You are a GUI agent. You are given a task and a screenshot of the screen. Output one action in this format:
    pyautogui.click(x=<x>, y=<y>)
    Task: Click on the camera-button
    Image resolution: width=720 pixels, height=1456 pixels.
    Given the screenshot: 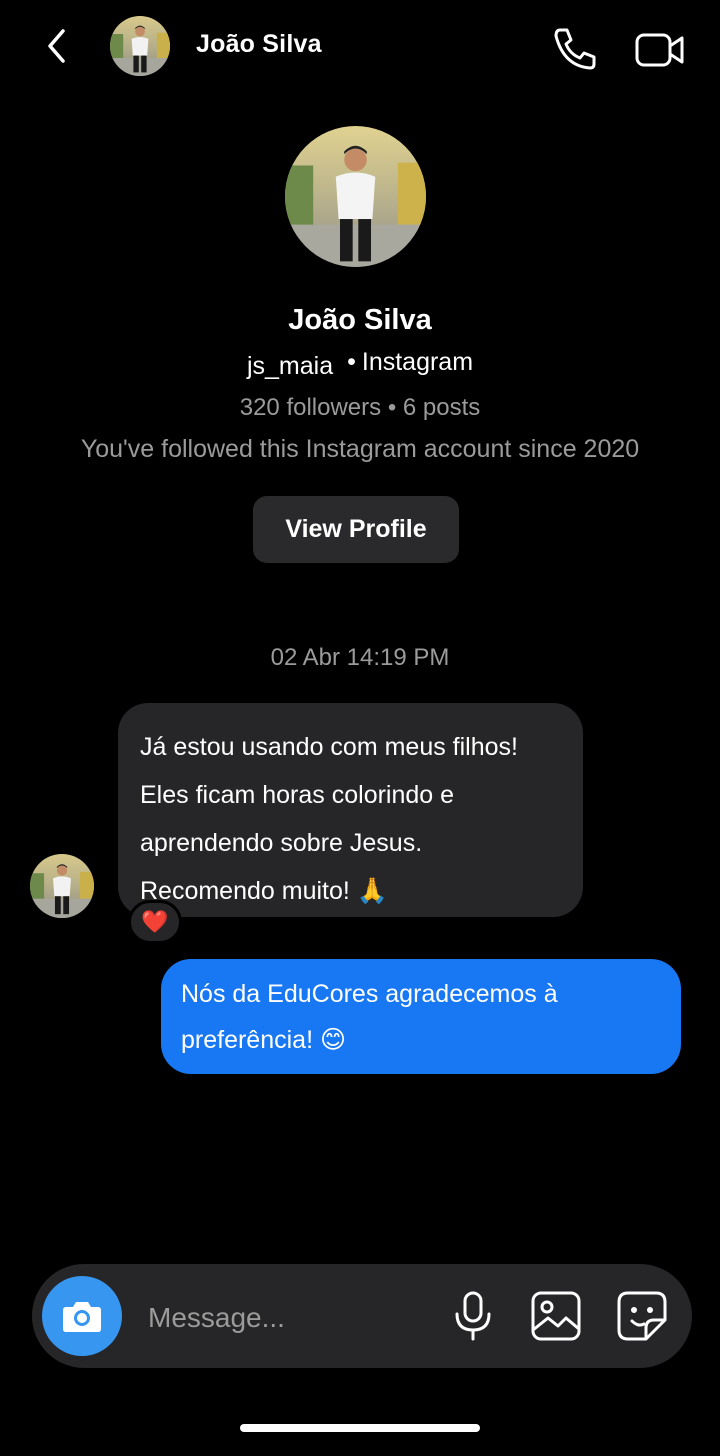 What is the action you would take?
    pyautogui.click(x=82, y=1316)
    